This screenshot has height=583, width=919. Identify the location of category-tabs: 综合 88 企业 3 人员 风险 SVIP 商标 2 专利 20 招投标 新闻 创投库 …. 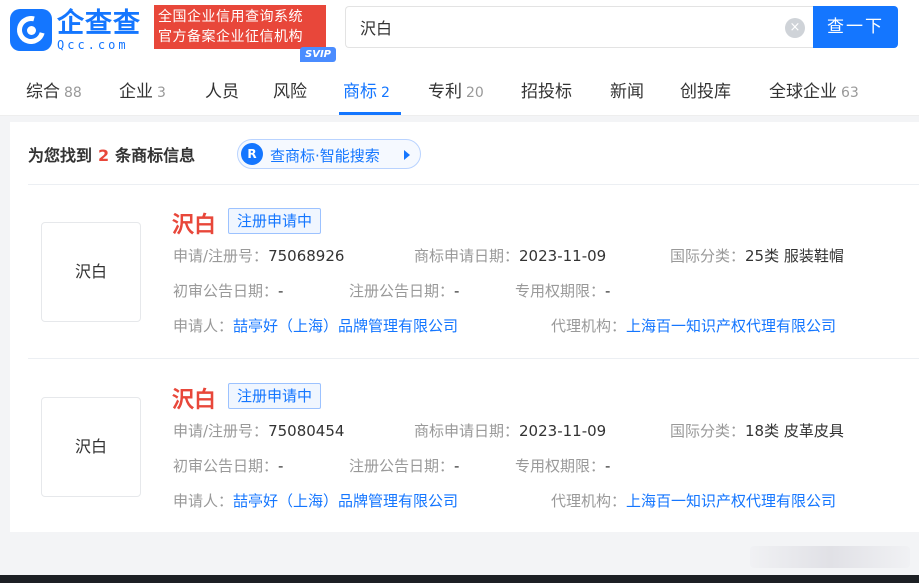
(459, 81).